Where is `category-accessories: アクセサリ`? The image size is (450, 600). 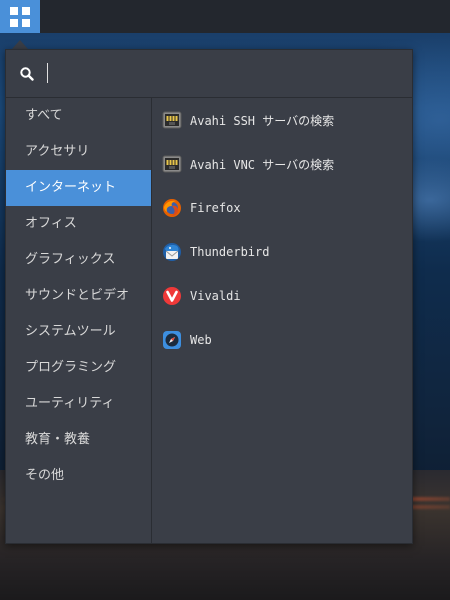 category-accessories: アクセサリ is located at coordinates (78, 152).